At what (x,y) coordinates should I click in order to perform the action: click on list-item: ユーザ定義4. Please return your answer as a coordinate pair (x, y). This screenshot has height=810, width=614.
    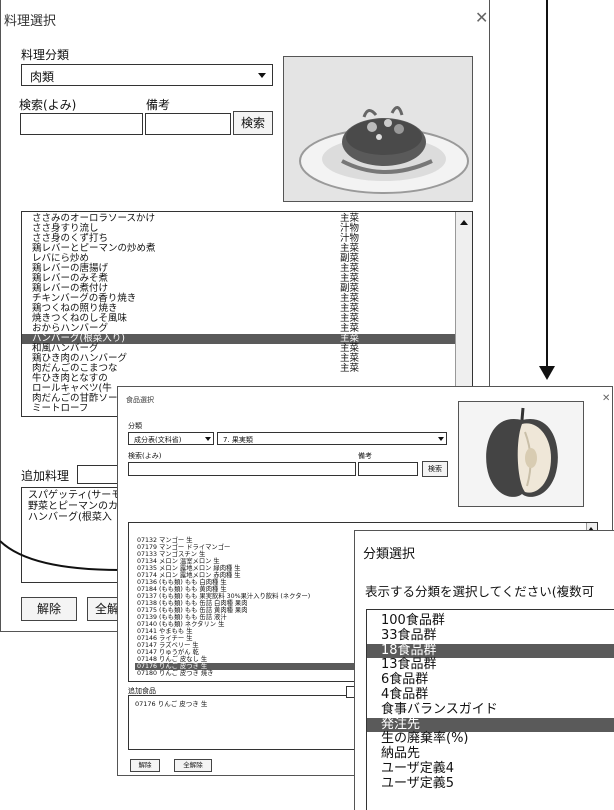
    Looking at the image, I should click on (490, 769).